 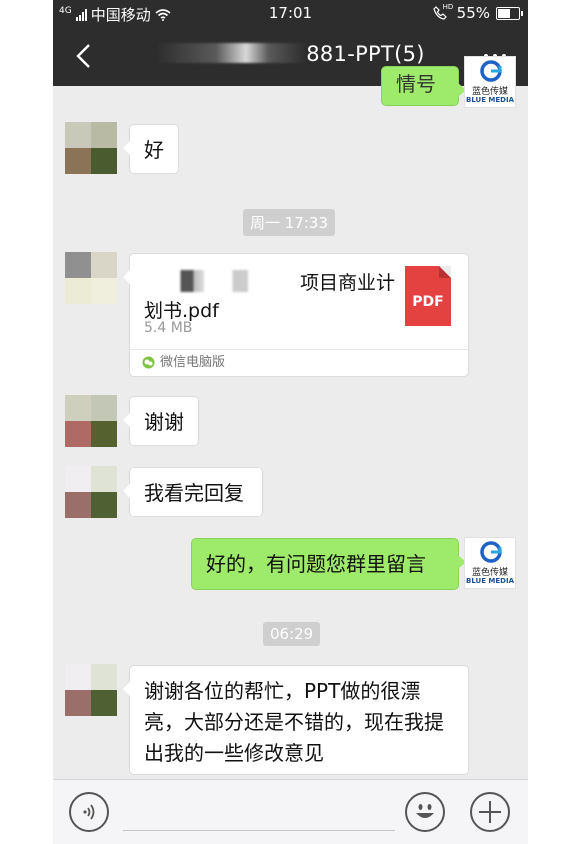 What do you see at coordinates (168, 328) in the screenshot?
I see `file-size: 5.4 MB` at bounding box center [168, 328].